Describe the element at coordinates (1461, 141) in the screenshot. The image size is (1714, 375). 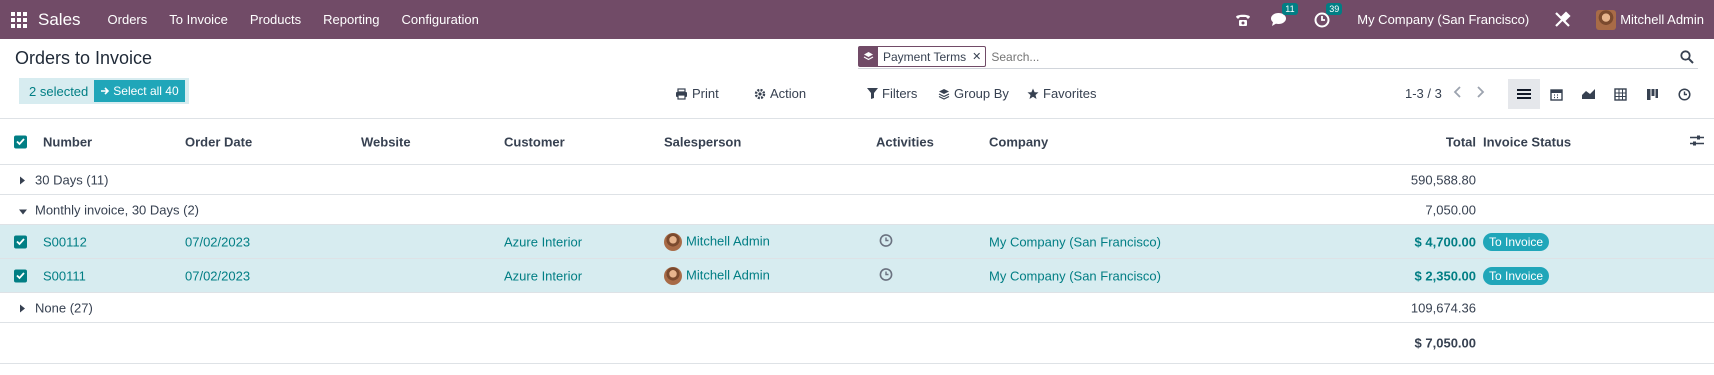
I see `col-total: Total` at that location.